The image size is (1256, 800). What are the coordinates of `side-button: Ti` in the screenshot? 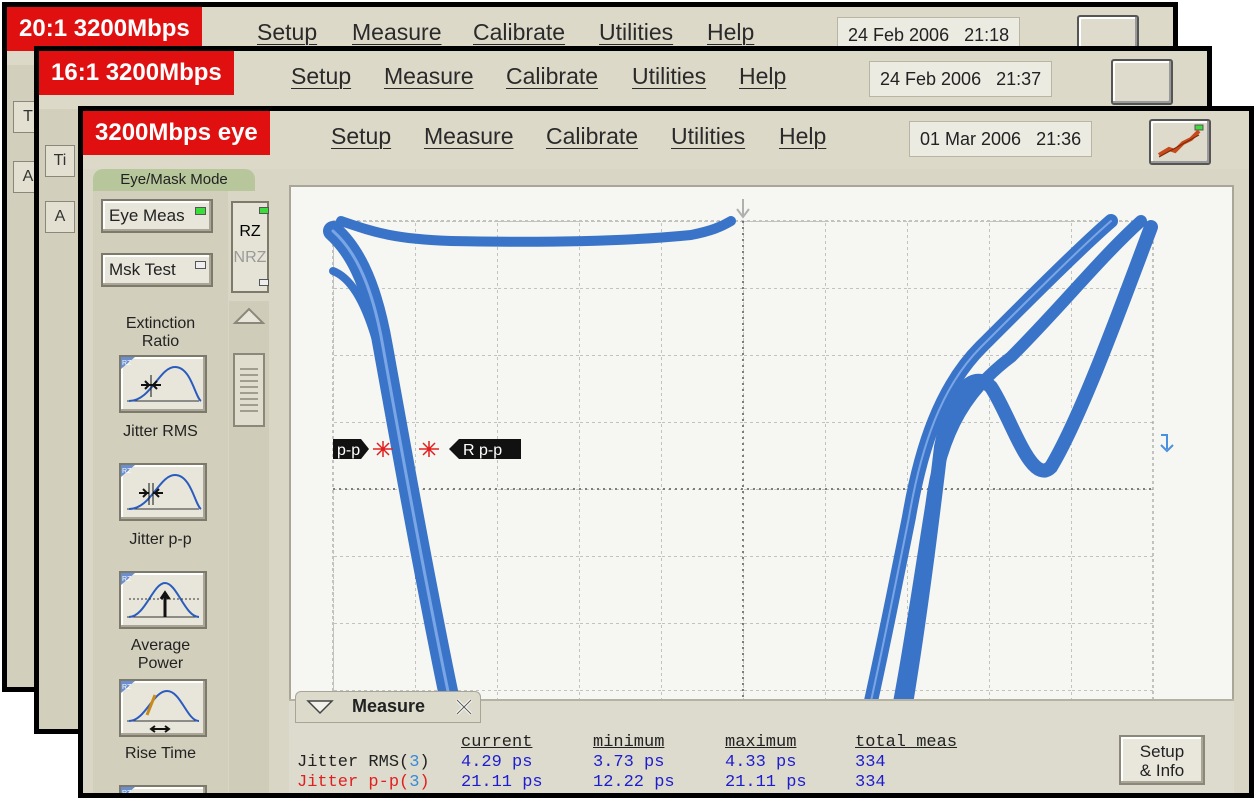 It's located at (60, 161).